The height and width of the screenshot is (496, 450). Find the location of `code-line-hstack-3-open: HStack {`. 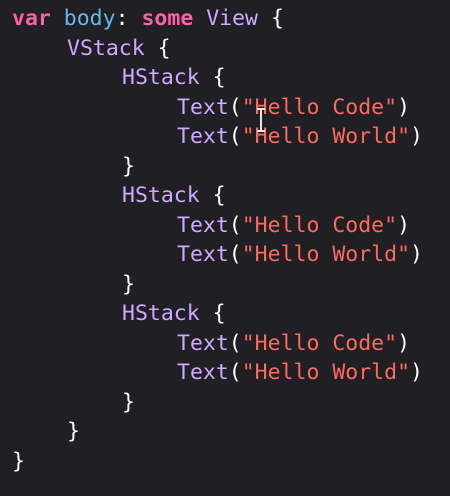

code-line-hstack-3-open: HStack { is located at coordinates (225, 314).